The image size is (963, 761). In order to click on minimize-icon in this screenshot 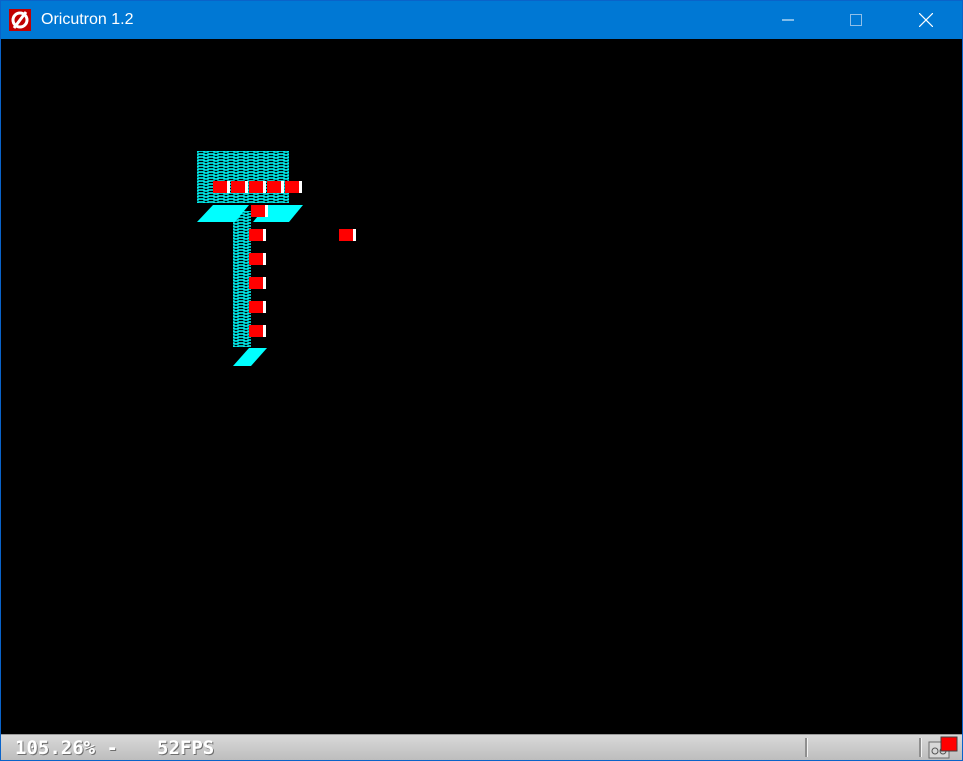, I will do `click(788, 20)`.